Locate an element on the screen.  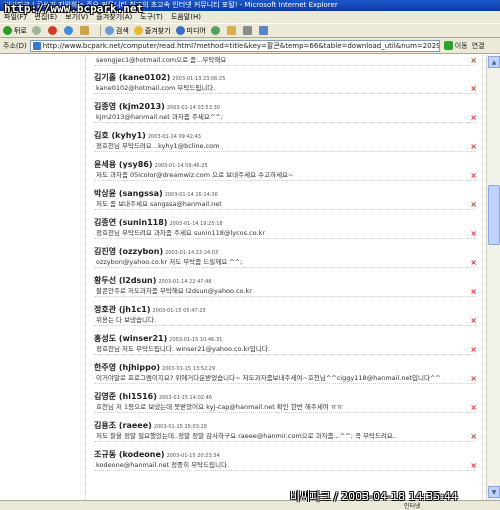
menu-tools: 도구(T) is located at coordinates (151, 17).